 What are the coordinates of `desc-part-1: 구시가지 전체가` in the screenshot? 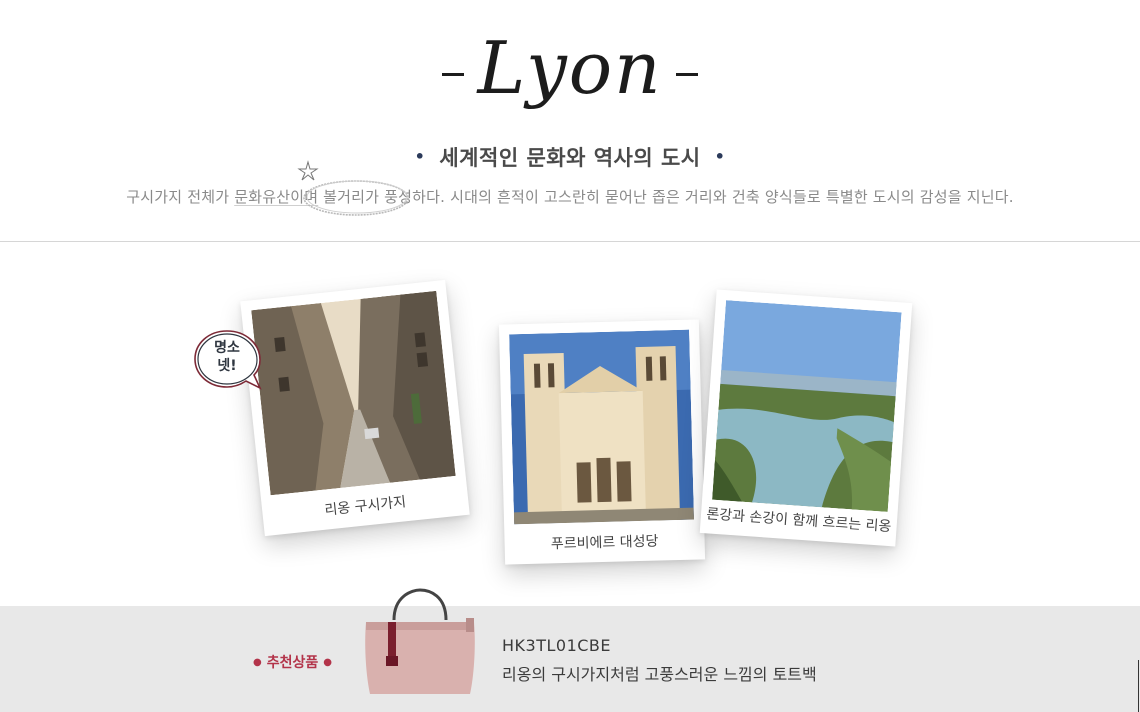 It's located at (180, 197).